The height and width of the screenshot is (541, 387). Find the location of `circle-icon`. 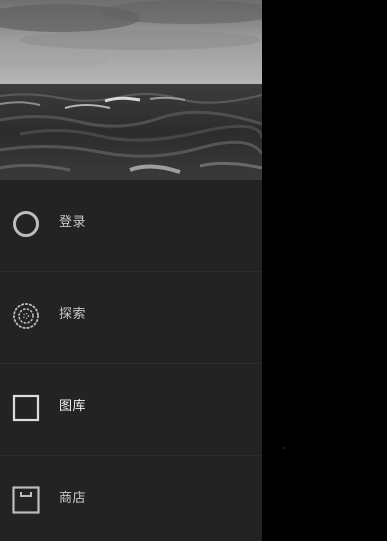

circle-icon is located at coordinates (26, 224).